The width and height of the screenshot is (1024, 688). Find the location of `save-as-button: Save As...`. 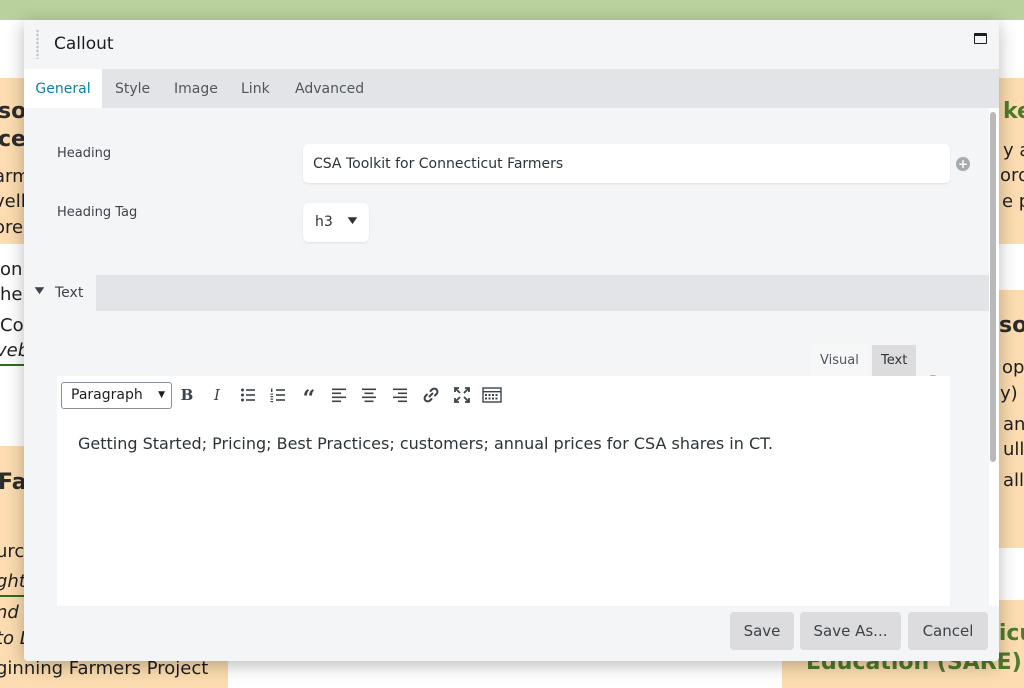

save-as-button: Save As... is located at coordinates (850, 631).